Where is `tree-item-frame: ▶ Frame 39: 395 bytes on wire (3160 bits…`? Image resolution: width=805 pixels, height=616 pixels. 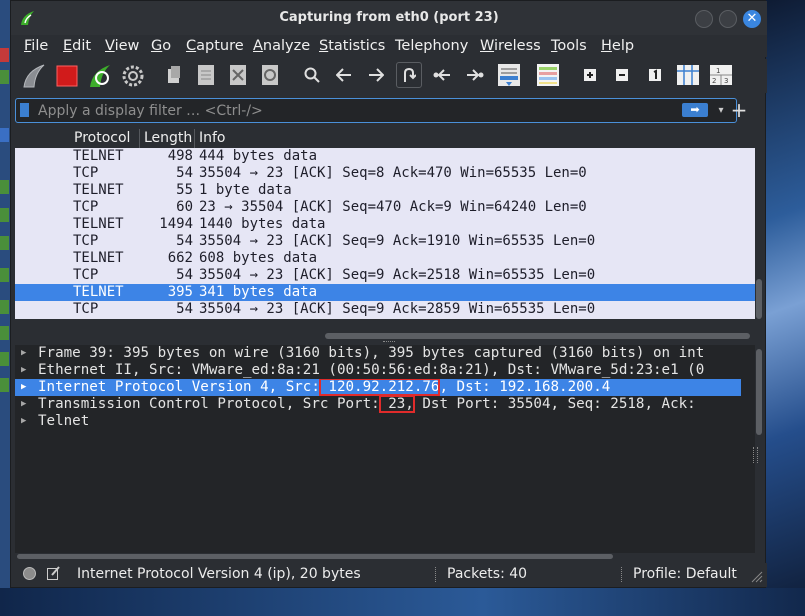
tree-item-frame: ▶ Frame 39: 395 bytes on wire (3160 bits… is located at coordinates (378, 353).